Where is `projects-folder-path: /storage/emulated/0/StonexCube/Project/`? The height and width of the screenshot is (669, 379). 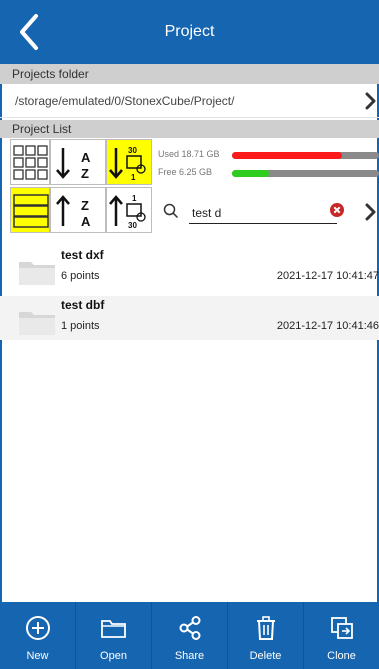
projects-folder-path: /storage/emulated/0/StonexCube/Project/ is located at coordinates (125, 101).